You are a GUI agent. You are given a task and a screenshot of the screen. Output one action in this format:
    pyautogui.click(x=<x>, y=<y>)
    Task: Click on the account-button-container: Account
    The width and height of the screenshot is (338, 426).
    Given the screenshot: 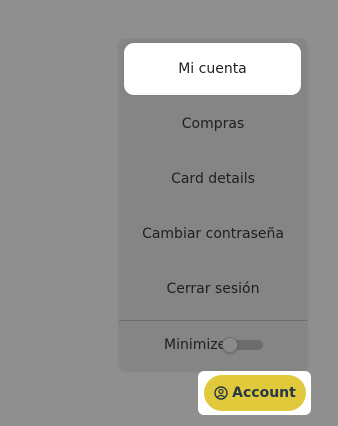 What is the action you would take?
    pyautogui.click(x=254, y=393)
    